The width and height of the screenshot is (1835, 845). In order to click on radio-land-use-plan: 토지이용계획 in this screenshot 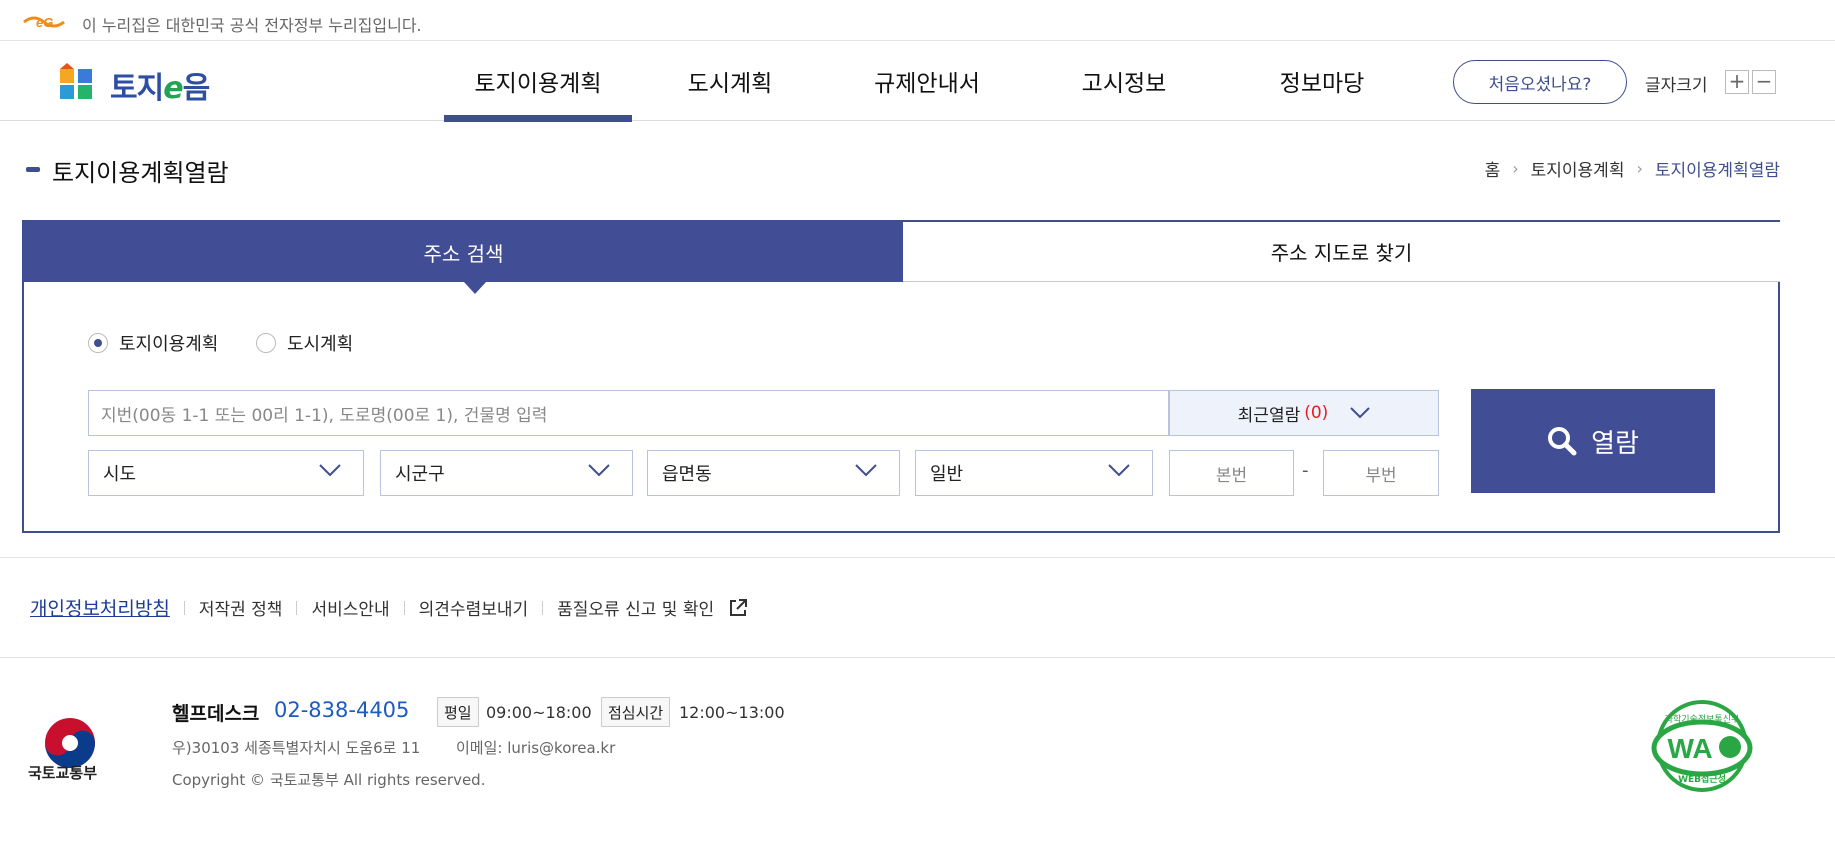, I will do `click(153, 343)`.